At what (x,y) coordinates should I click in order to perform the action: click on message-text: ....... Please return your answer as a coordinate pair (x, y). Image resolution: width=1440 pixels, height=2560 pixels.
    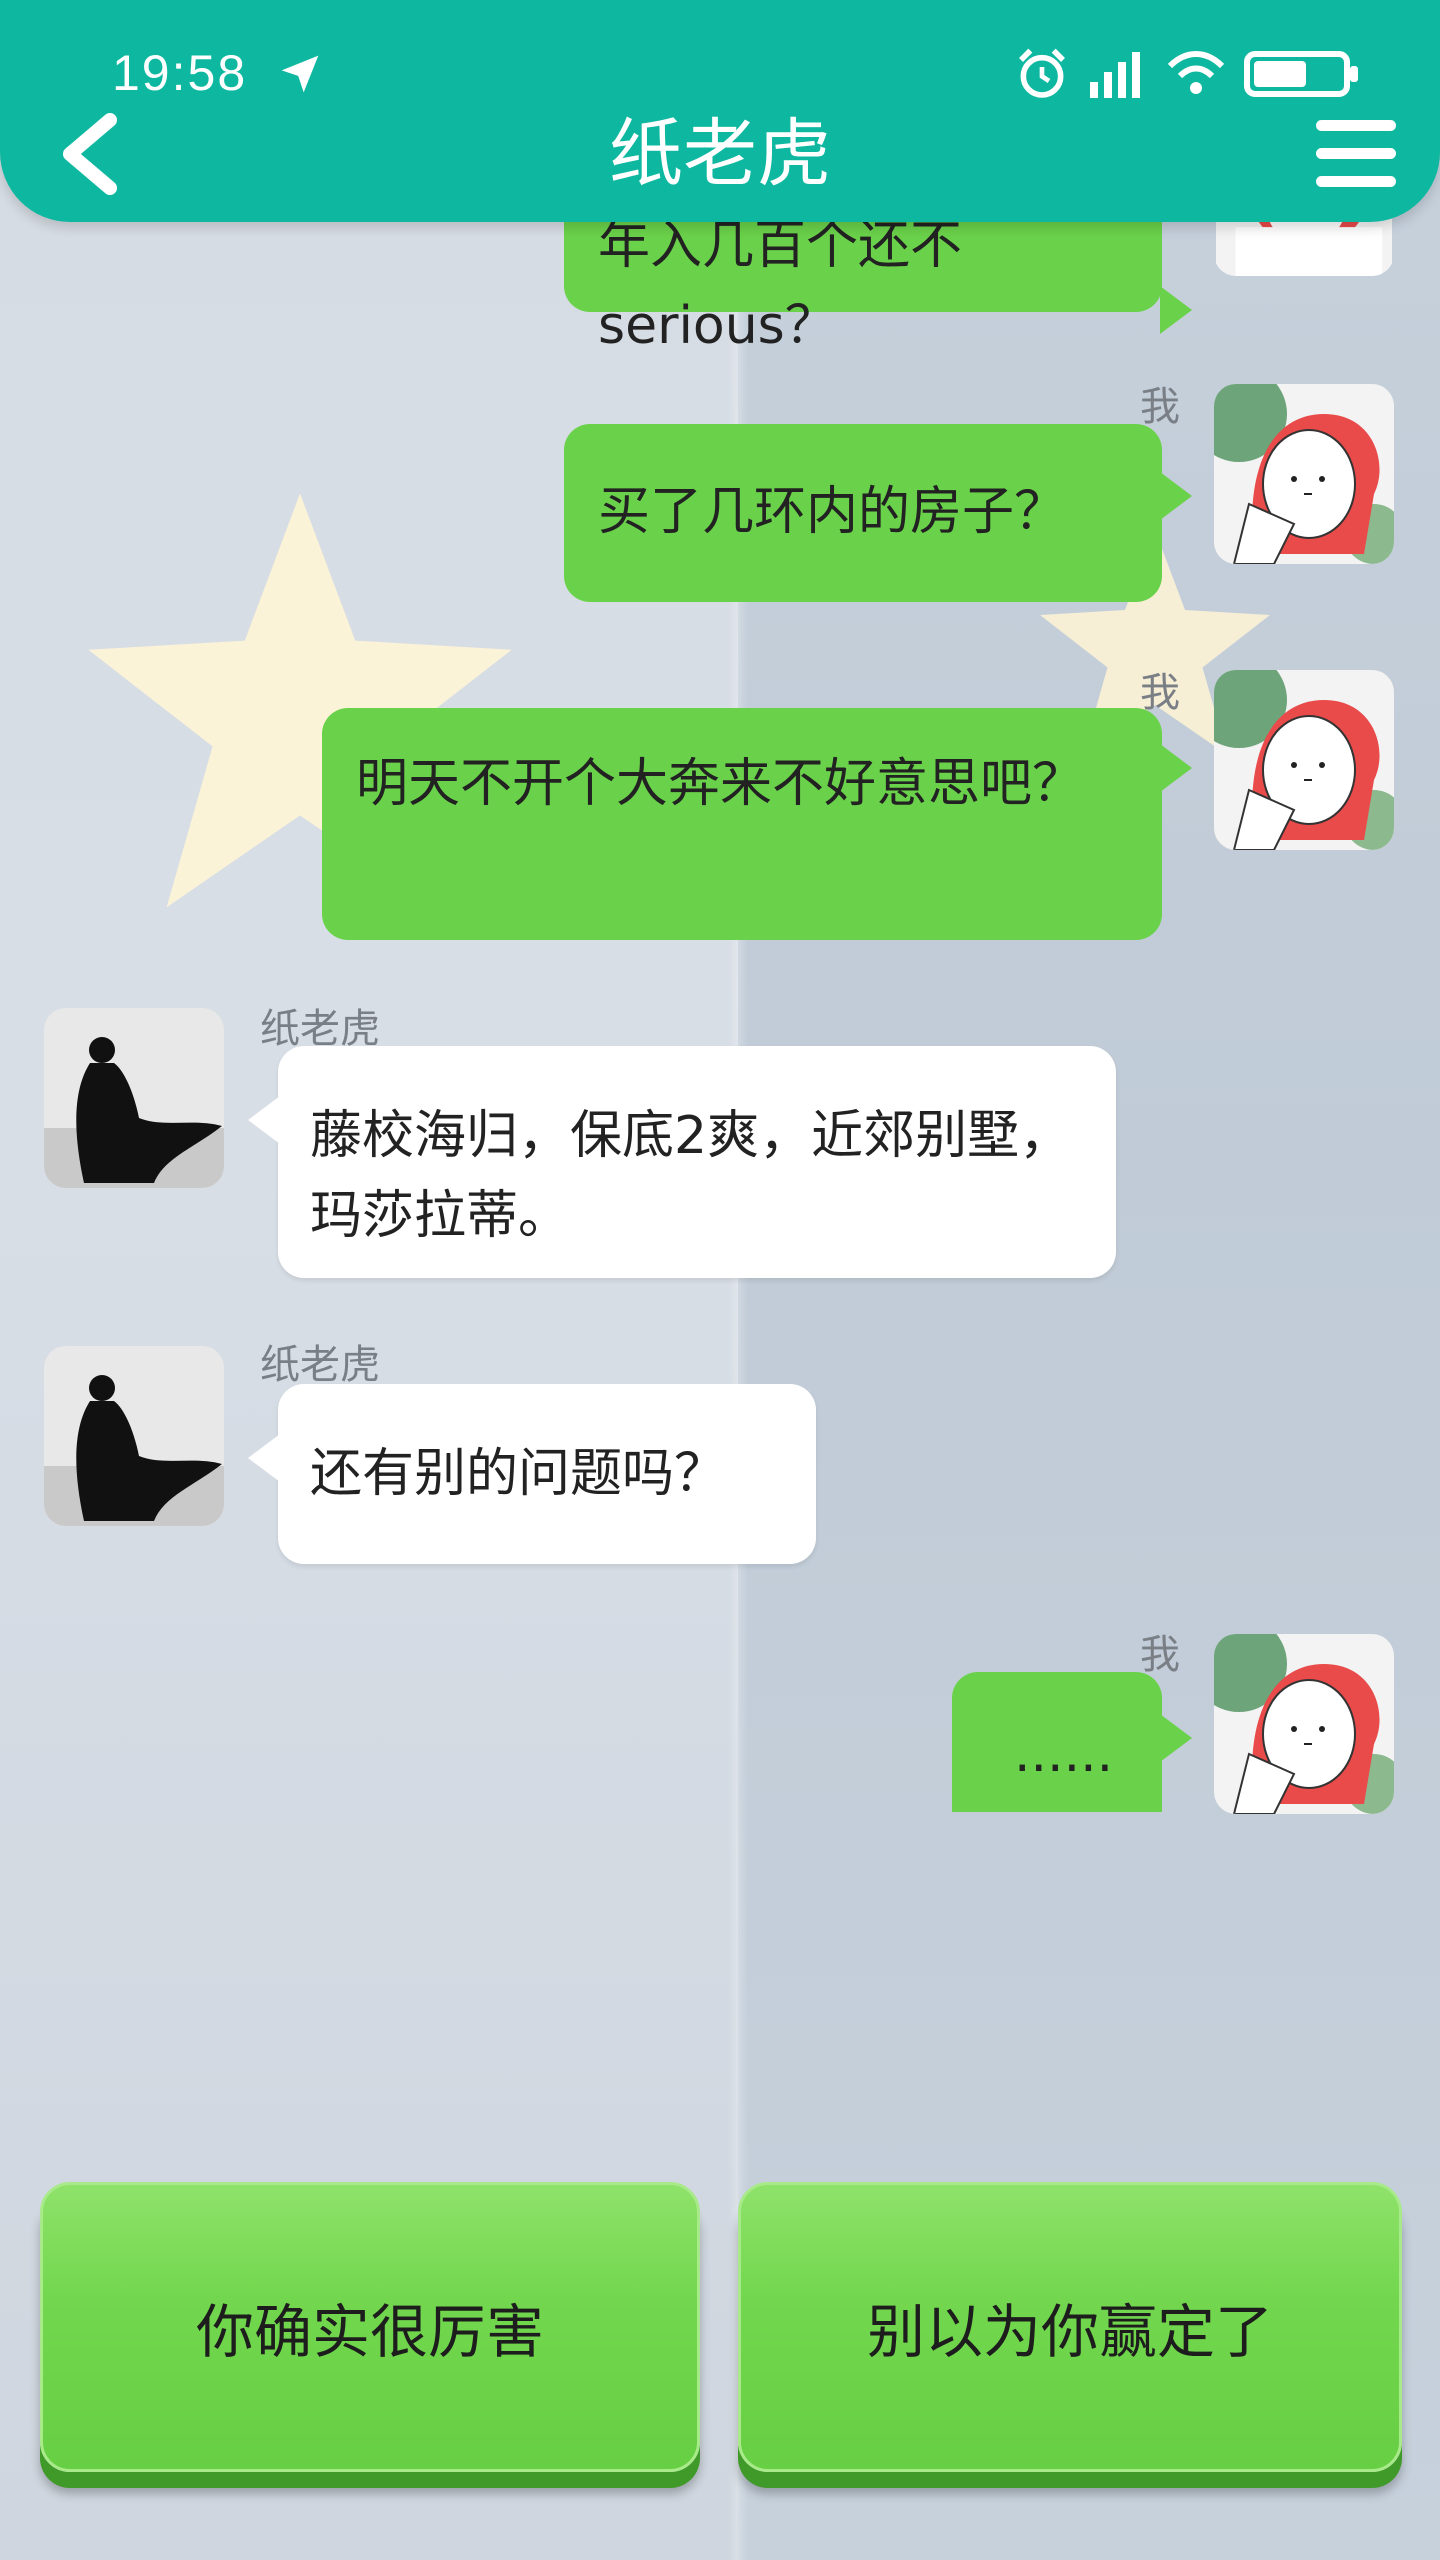
    Looking at the image, I should click on (1064, 1754).